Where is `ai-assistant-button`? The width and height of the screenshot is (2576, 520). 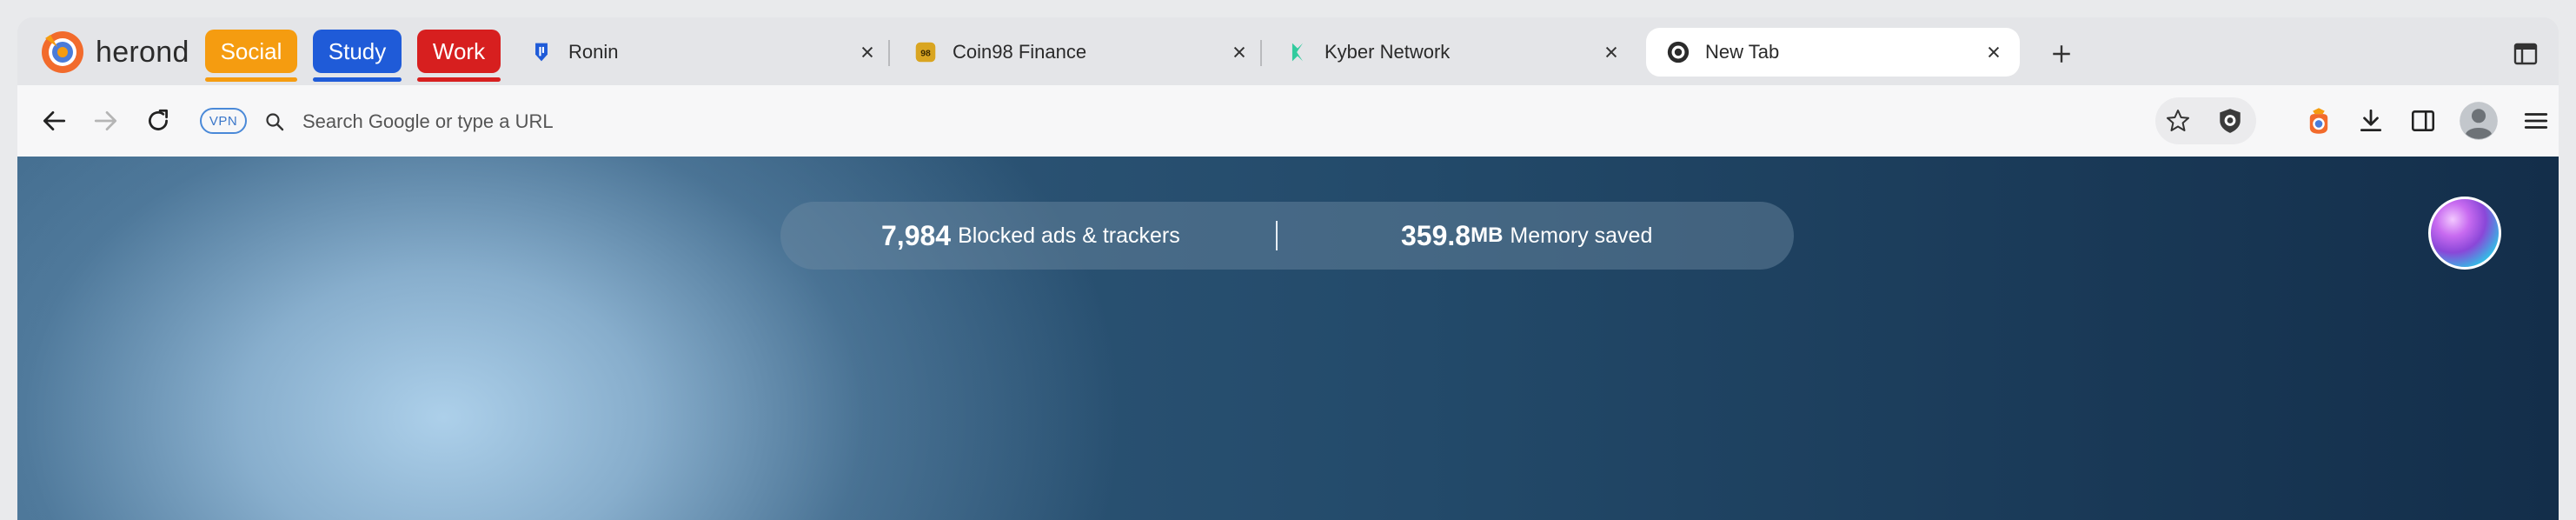
ai-assistant-button is located at coordinates (2464, 233).